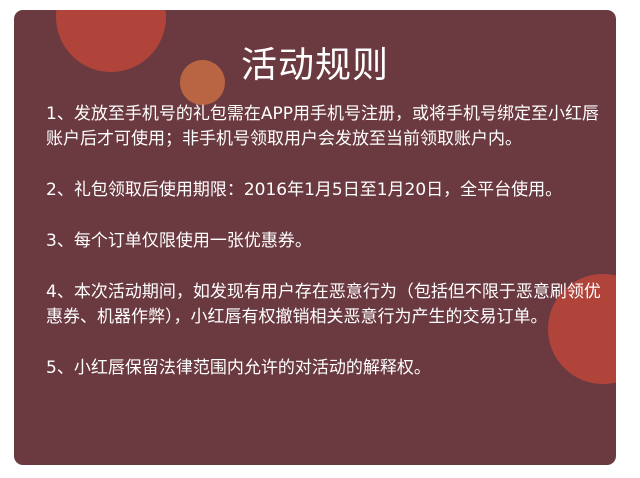 The image size is (640, 478). What do you see at coordinates (304, 190) in the screenshot?
I see `rule-item-2: 2、礼包领取后使用期限：2016年1月5日至1月20日，全平台使用。` at bounding box center [304, 190].